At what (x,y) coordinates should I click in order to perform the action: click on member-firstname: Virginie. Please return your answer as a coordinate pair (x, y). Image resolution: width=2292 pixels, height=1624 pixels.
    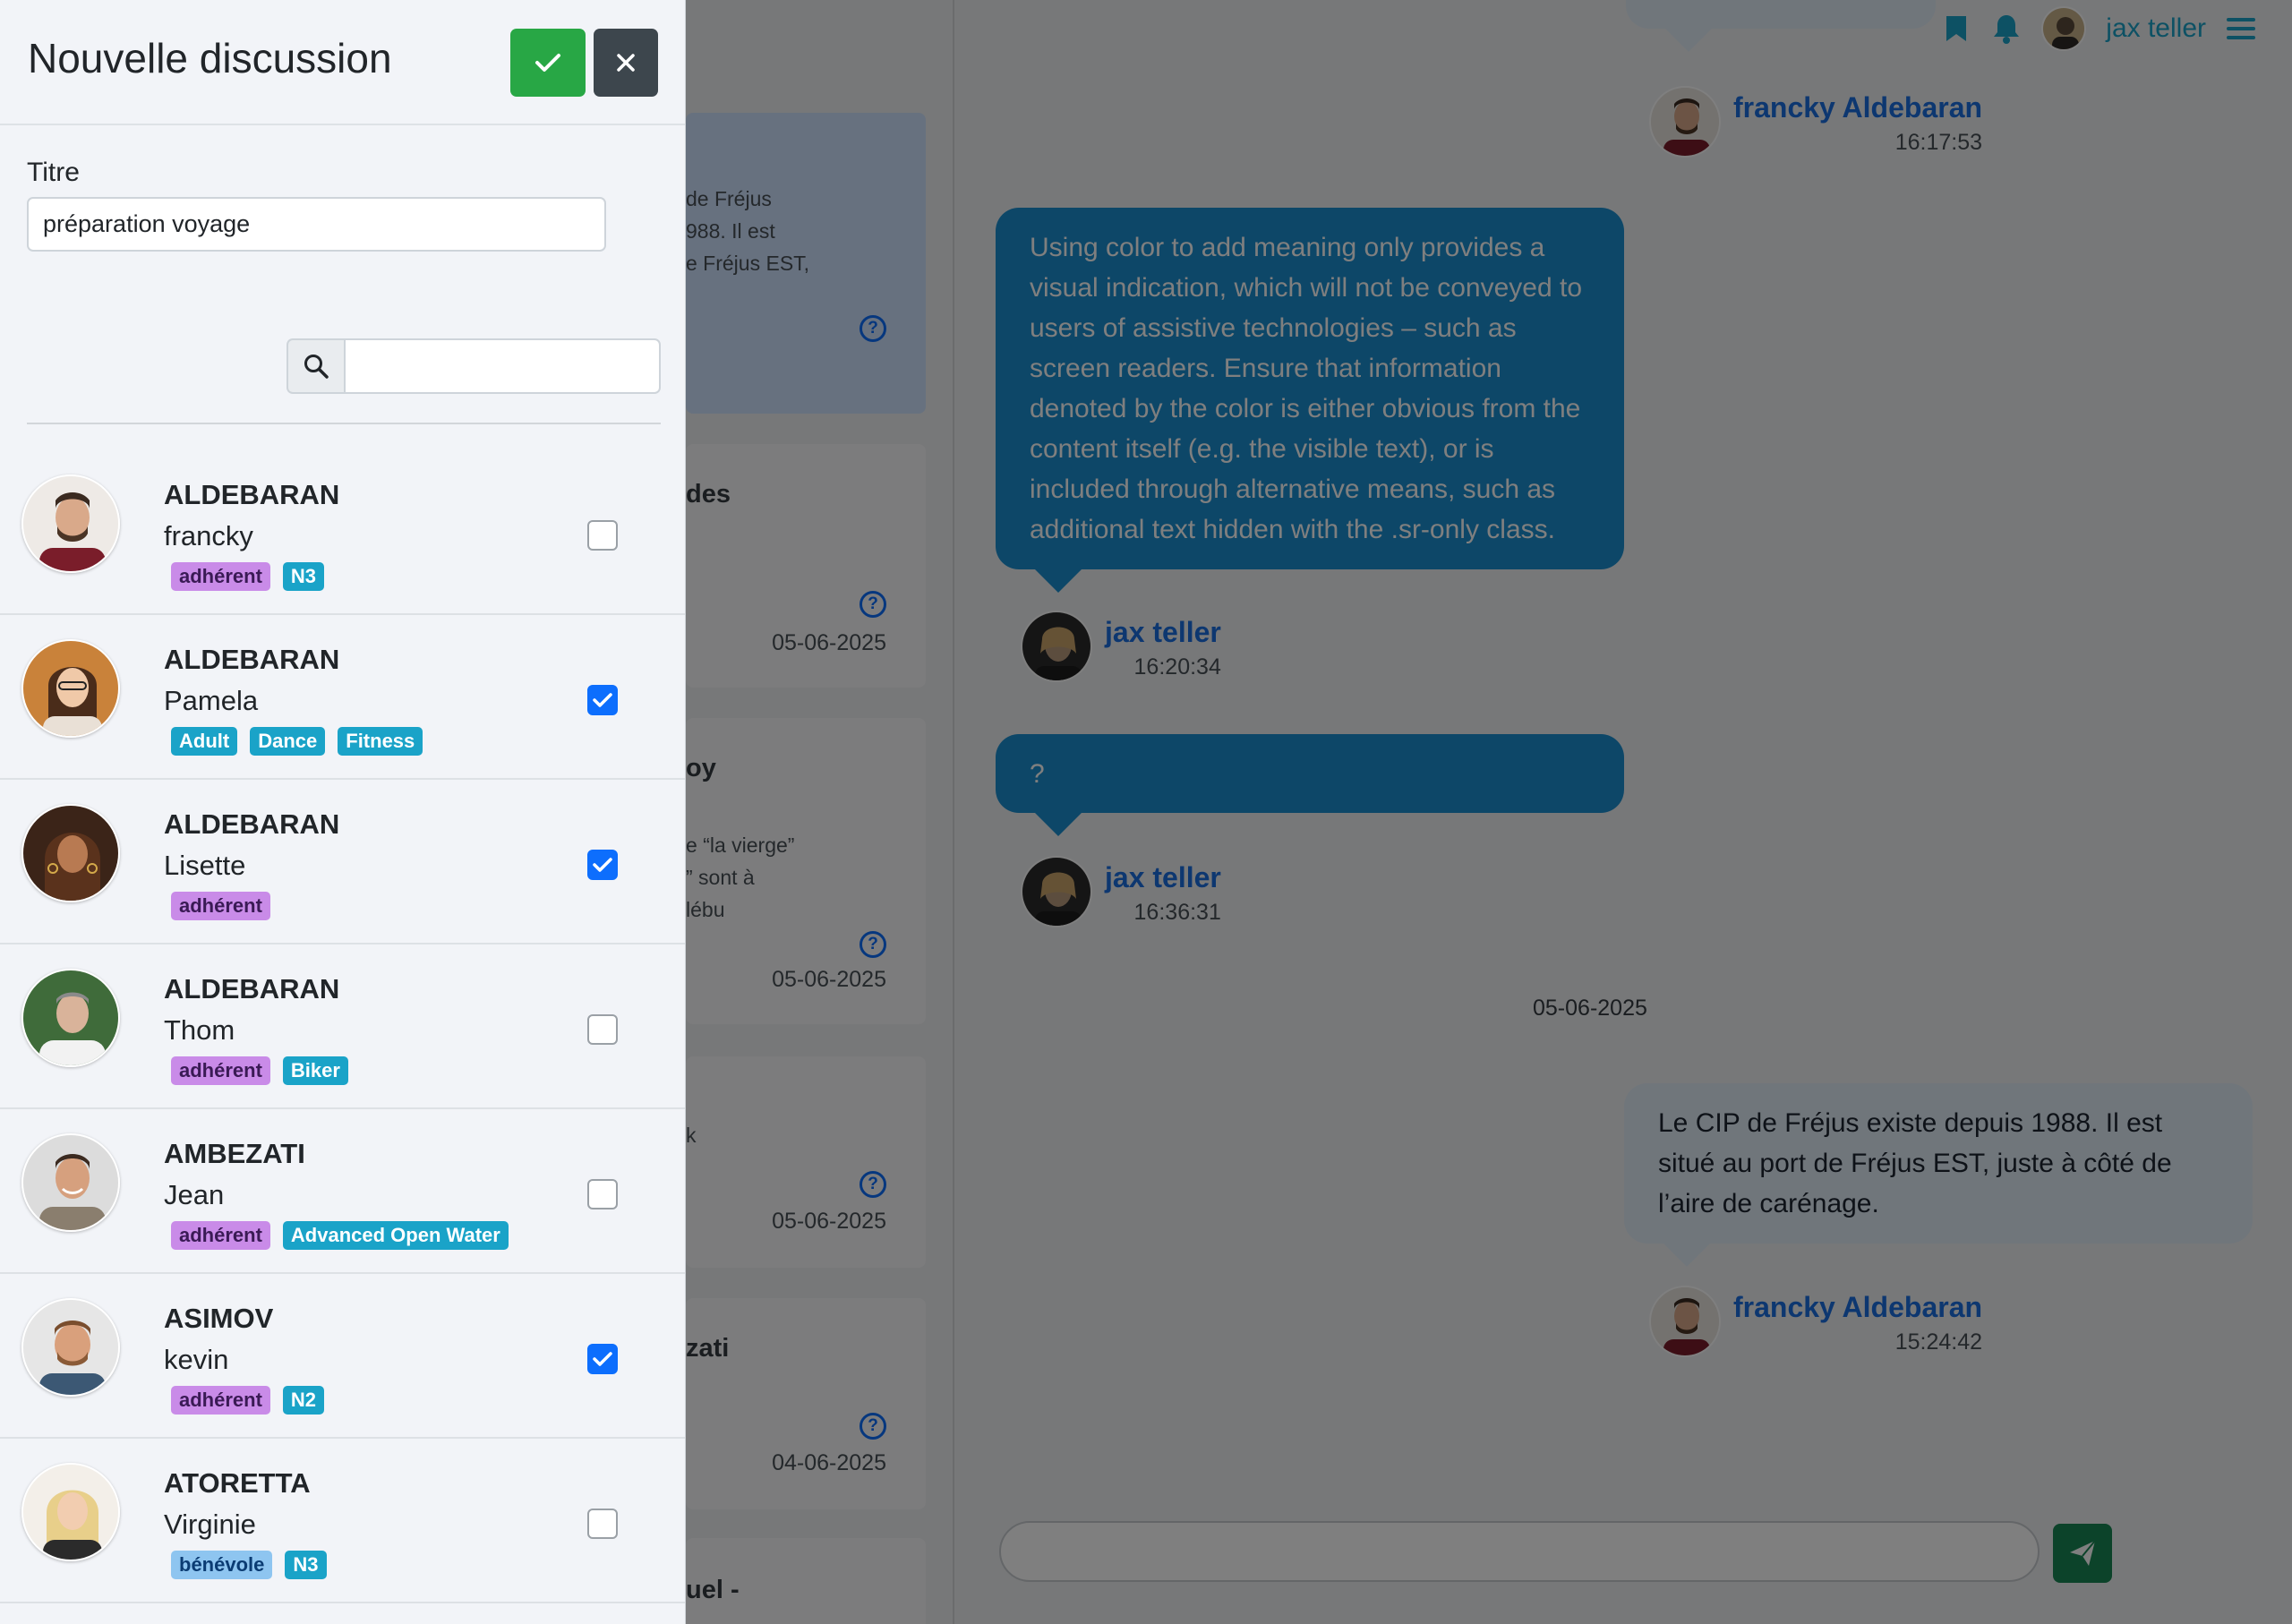
    Looking at the image, I should click on (210, 1524).